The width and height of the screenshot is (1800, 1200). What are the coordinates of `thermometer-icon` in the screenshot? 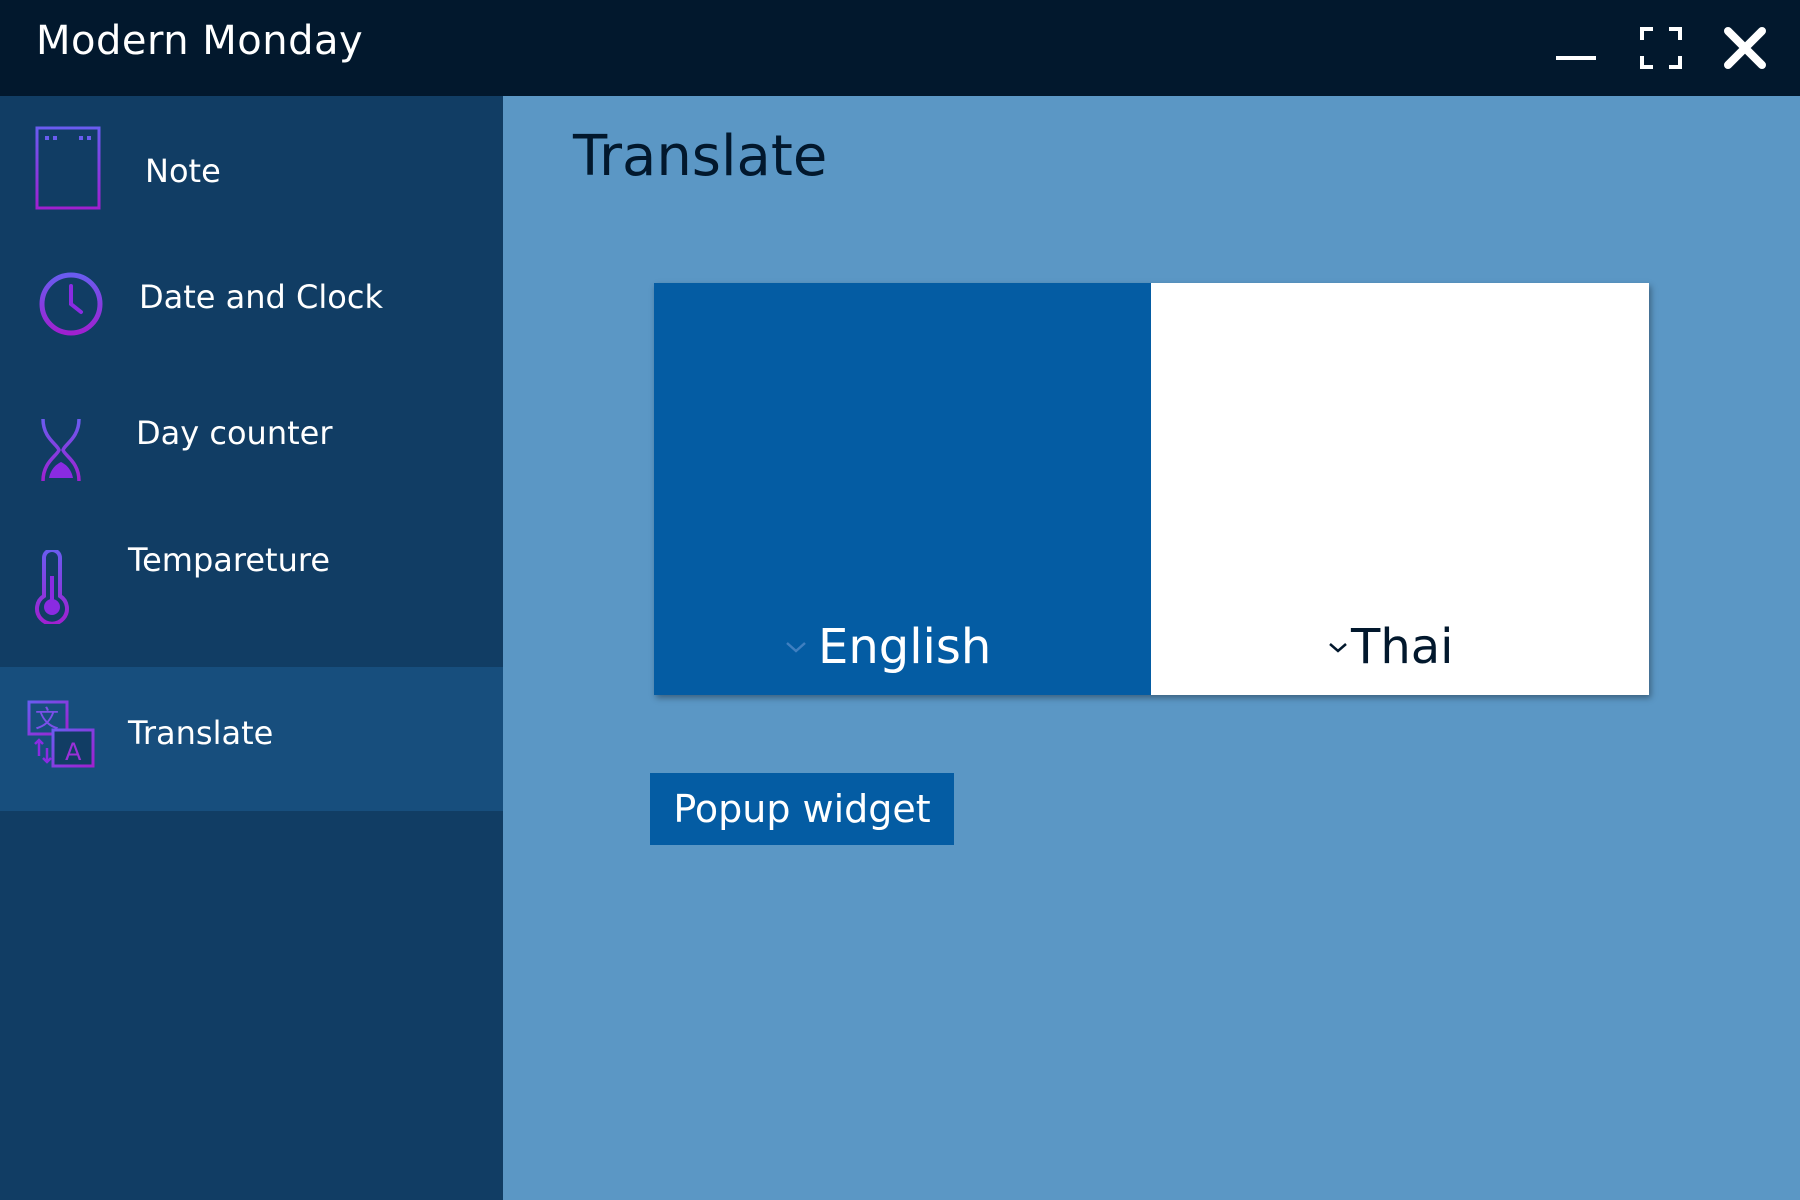 It's located at (54, 587).